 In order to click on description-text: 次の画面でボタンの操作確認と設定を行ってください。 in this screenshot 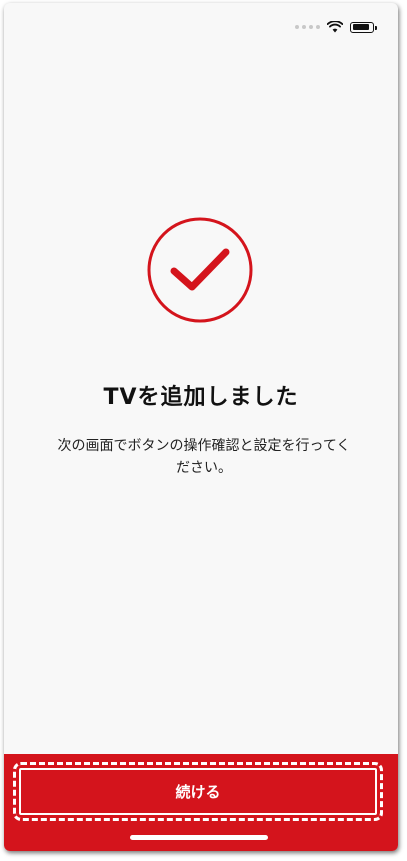, I will do `click(204, 457)`.